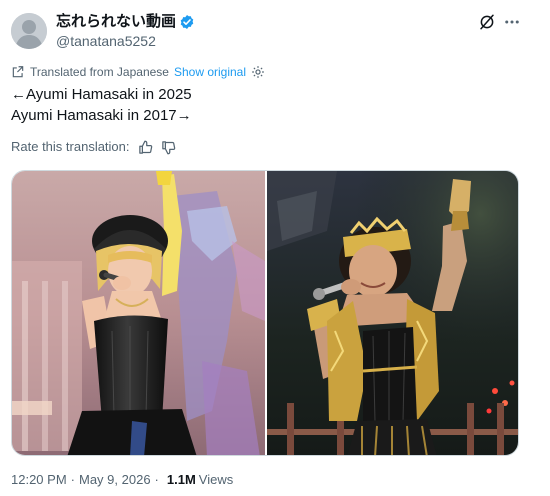 The width and height of the screenshot is (550, 496). Describe the element at coordinates (29, 31) in the screenshot. I see `avatar` at that location.